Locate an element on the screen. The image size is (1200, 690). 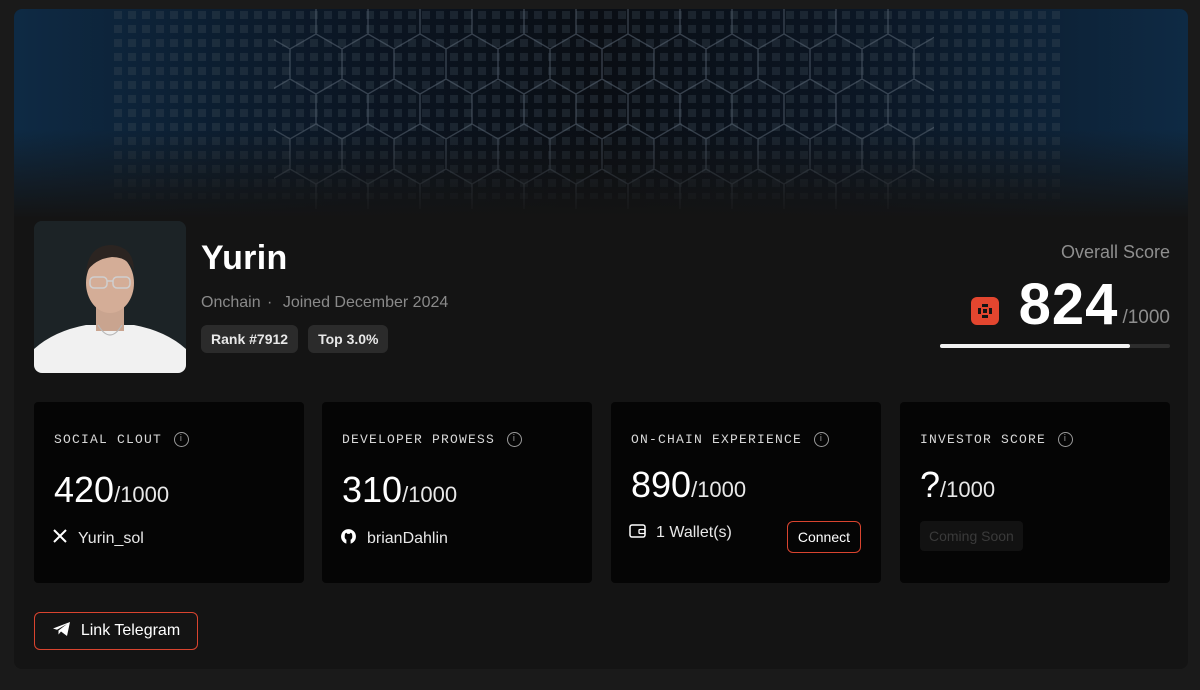
stat-score: 890 /1000 is located at coordinates (688, 485).